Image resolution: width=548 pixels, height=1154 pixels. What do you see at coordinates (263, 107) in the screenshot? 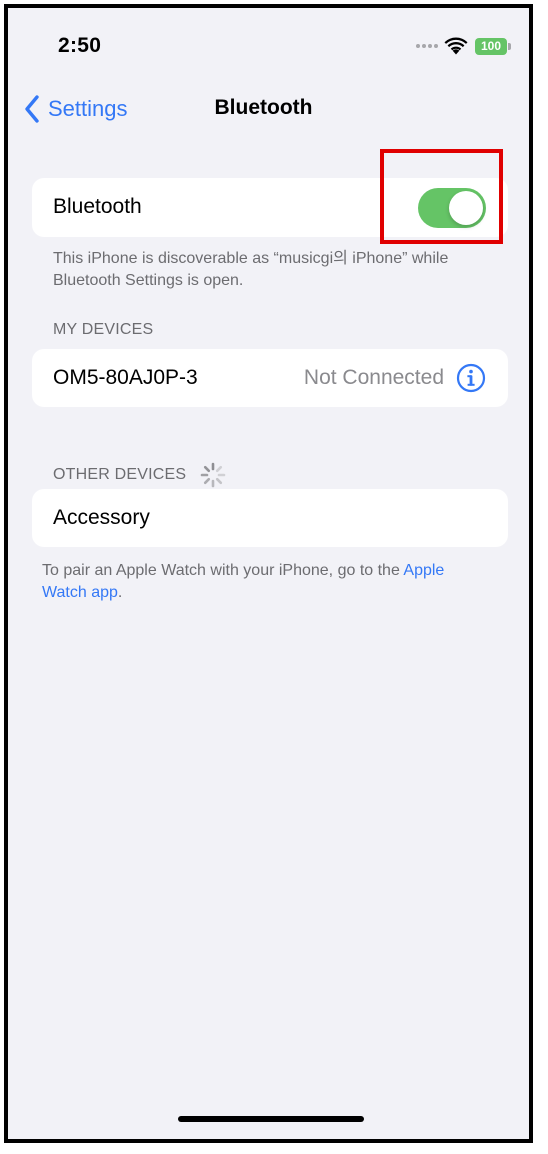
I see `page-title: Bluetooth` at bounding box center [263, 107].